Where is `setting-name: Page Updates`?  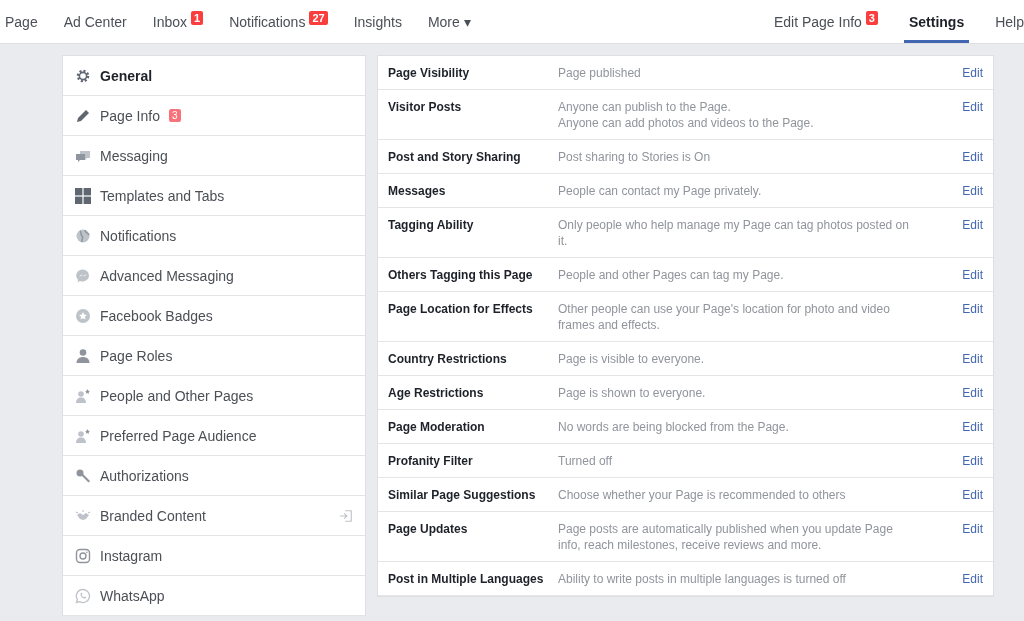 setting-name: Page Updates is located at coordinates (428, 529).